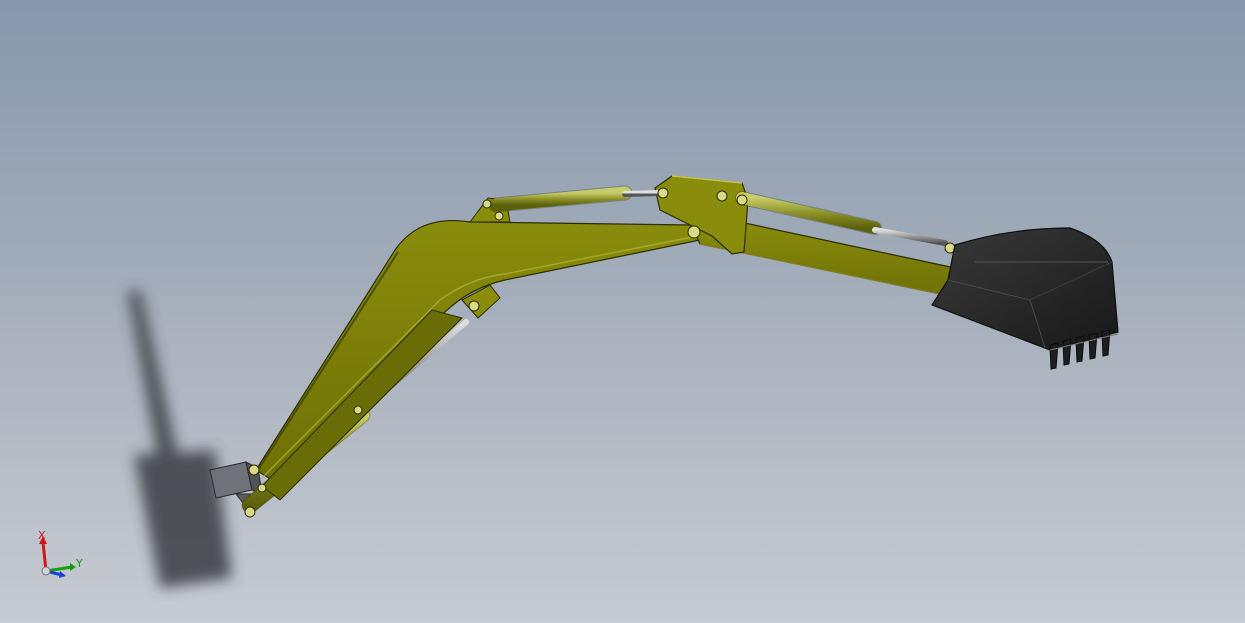 The height and width of the screenshot is (623, 1245). Describe the element at coordinates (79, 563) in the screenshot. I see `y-axis-label: Y` at that location.